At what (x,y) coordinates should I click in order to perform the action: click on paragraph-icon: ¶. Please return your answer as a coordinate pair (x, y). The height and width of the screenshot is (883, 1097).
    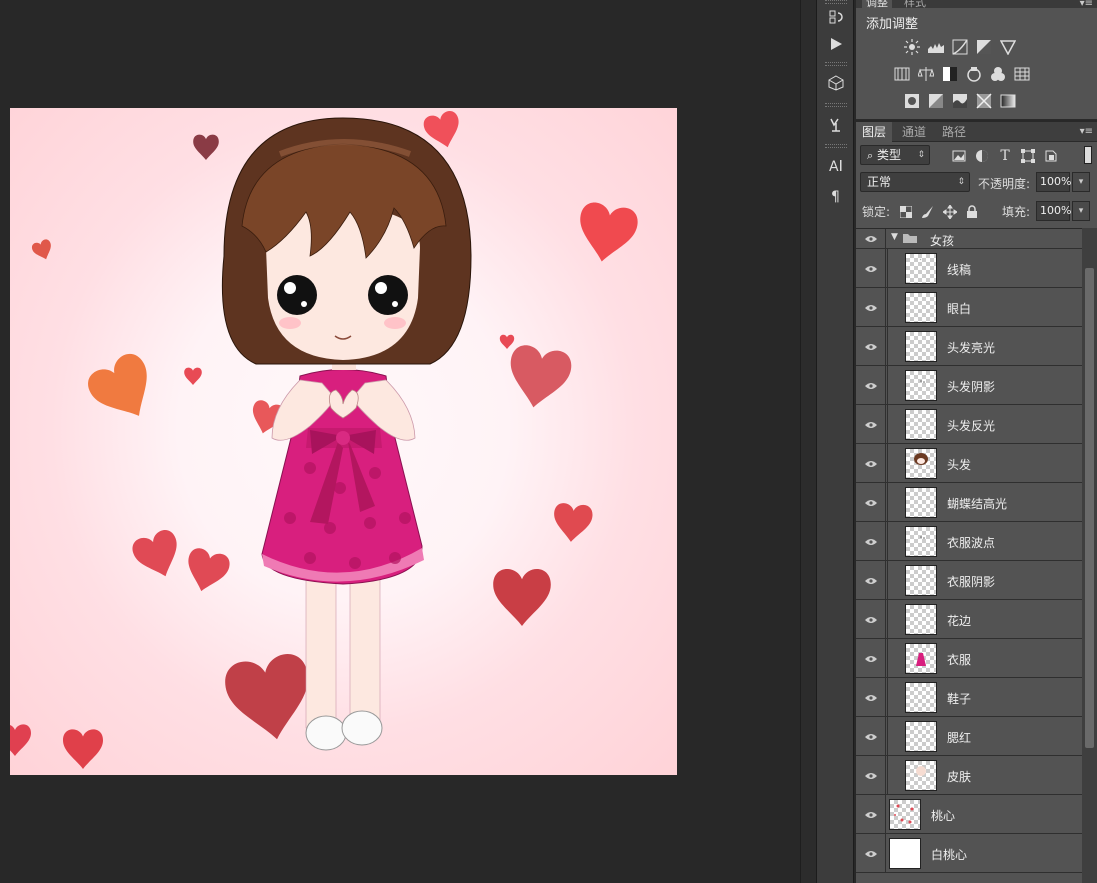
    Looking at the image, I should click on (836, 195).